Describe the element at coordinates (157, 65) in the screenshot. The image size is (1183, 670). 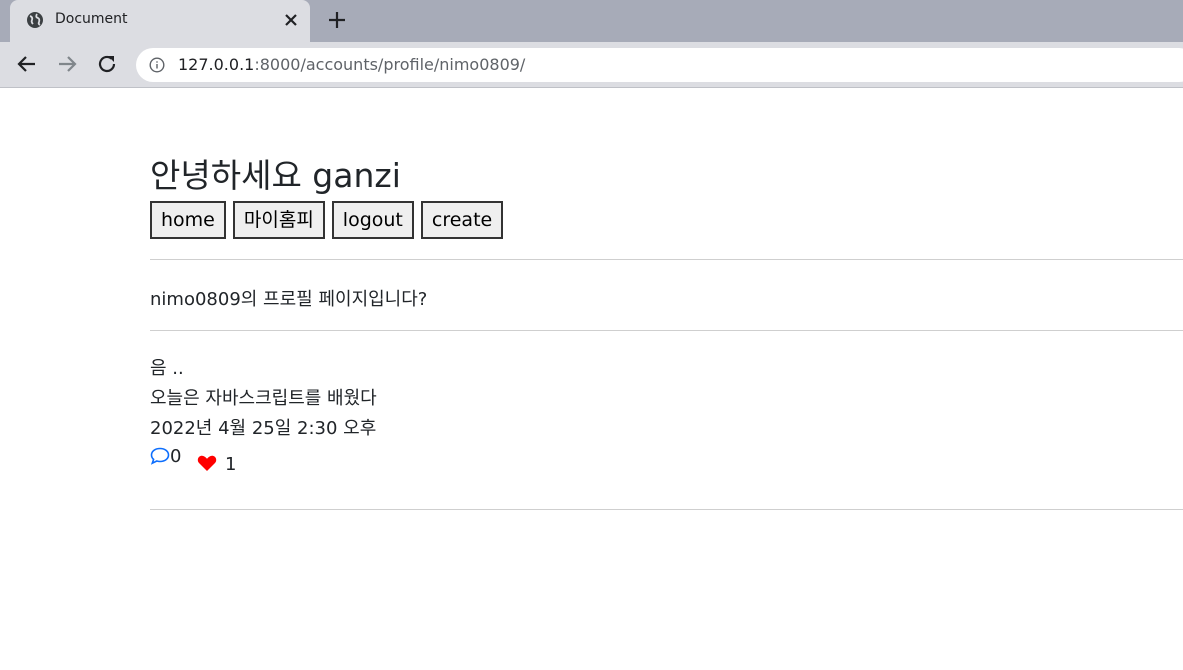
I see `info-icon` at that location.